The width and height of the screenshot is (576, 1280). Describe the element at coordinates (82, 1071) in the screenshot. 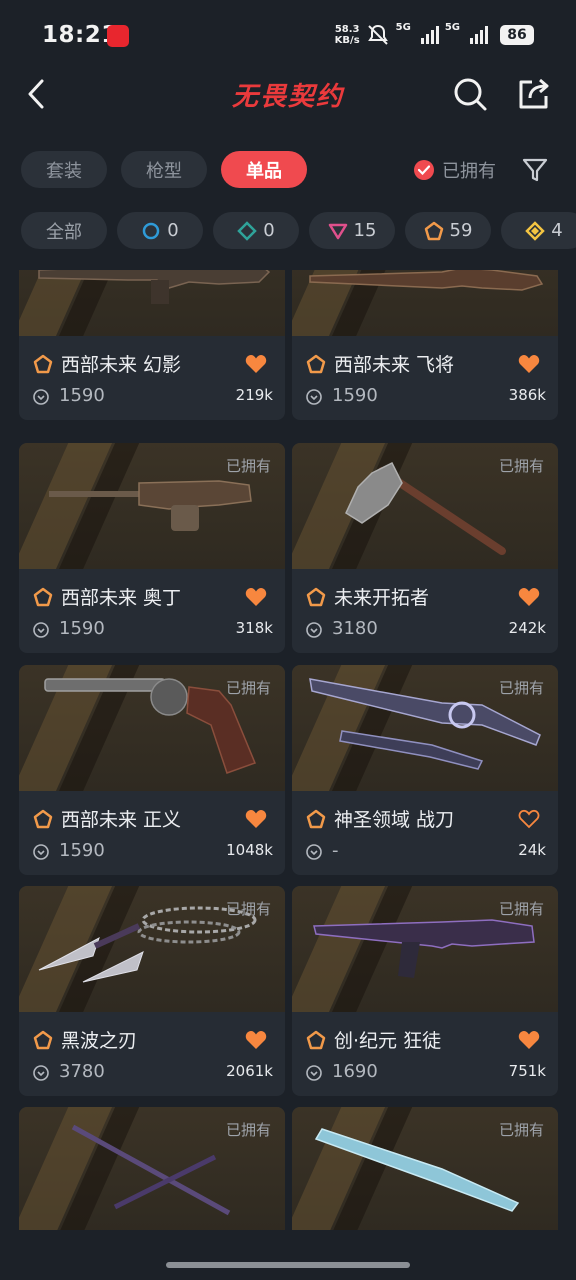

I see `item-price: 3780` at that location.